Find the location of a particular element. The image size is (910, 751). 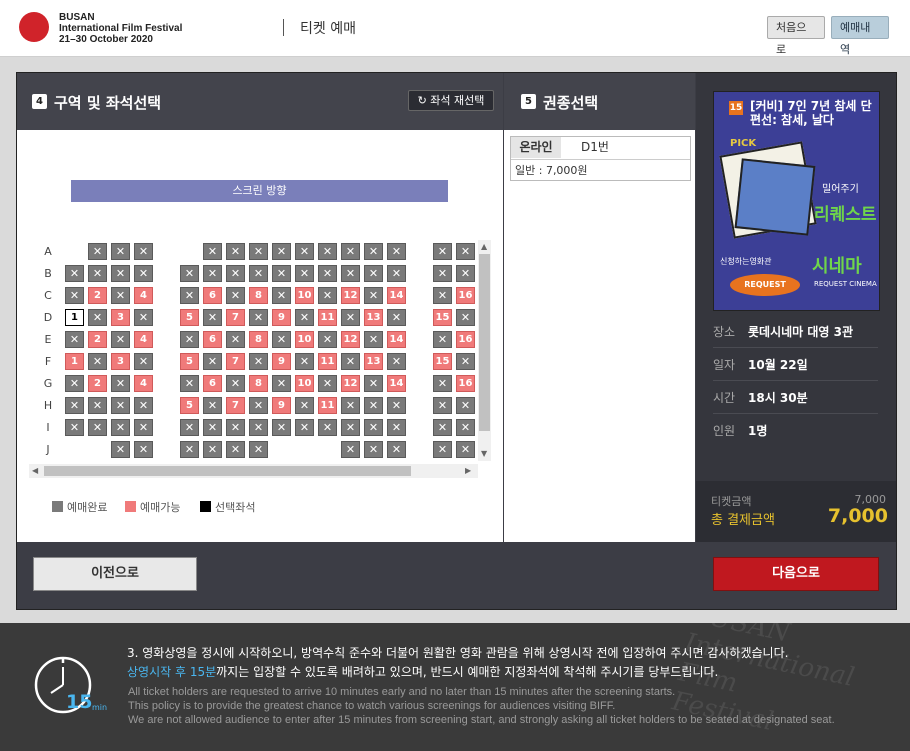

step-number: 5 is located at coordinates (528, 101).